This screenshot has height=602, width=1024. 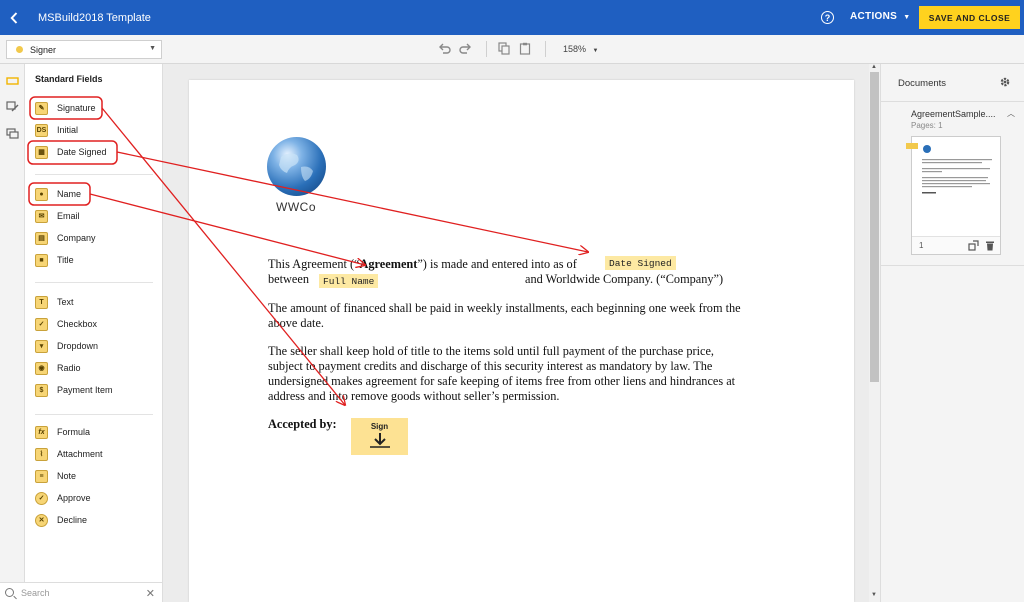 I want to click on paragraph-2-line-2: above date., so click(x=296, y=323).